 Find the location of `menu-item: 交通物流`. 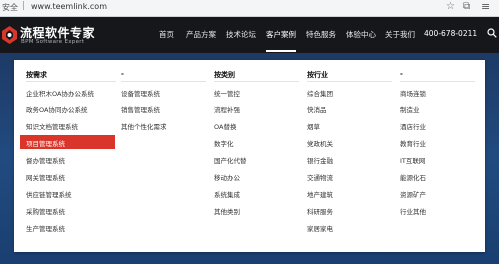

menu-item: 交通物流 is located at coordinates (320, 177).